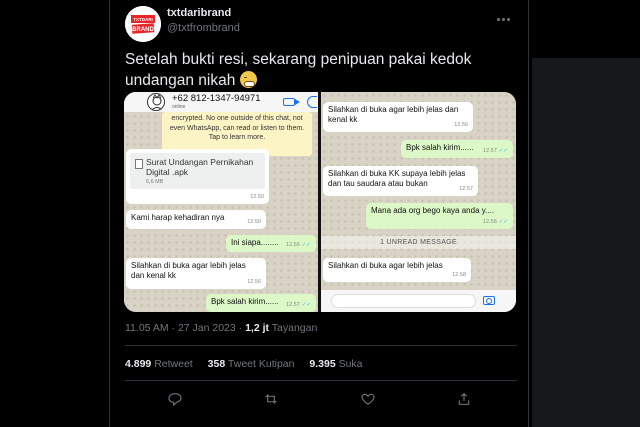 This screenshot has height=427, width=640. I want to click on svg-text: BRAND, so click(143, 30).